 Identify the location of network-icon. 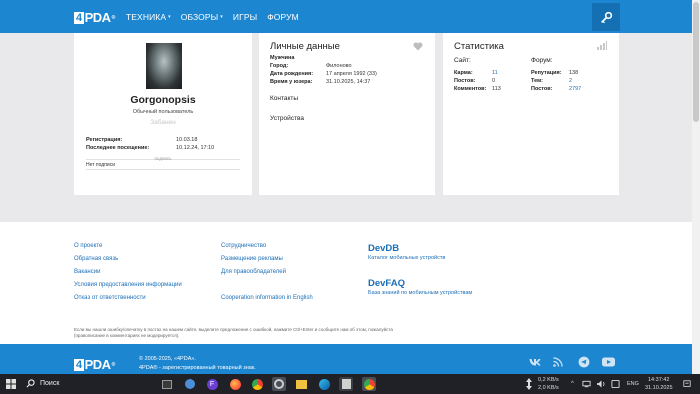
(586, 384).